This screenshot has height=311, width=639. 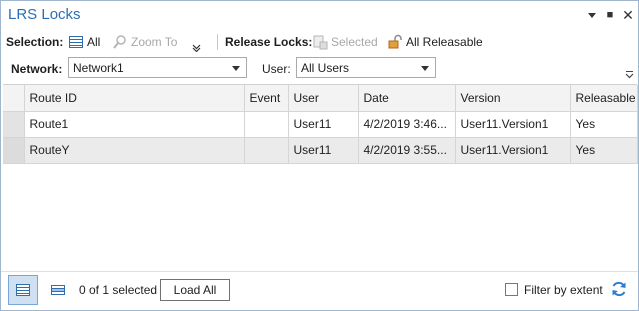 I want to click on user-label: User:, so click(x=276, y=69).